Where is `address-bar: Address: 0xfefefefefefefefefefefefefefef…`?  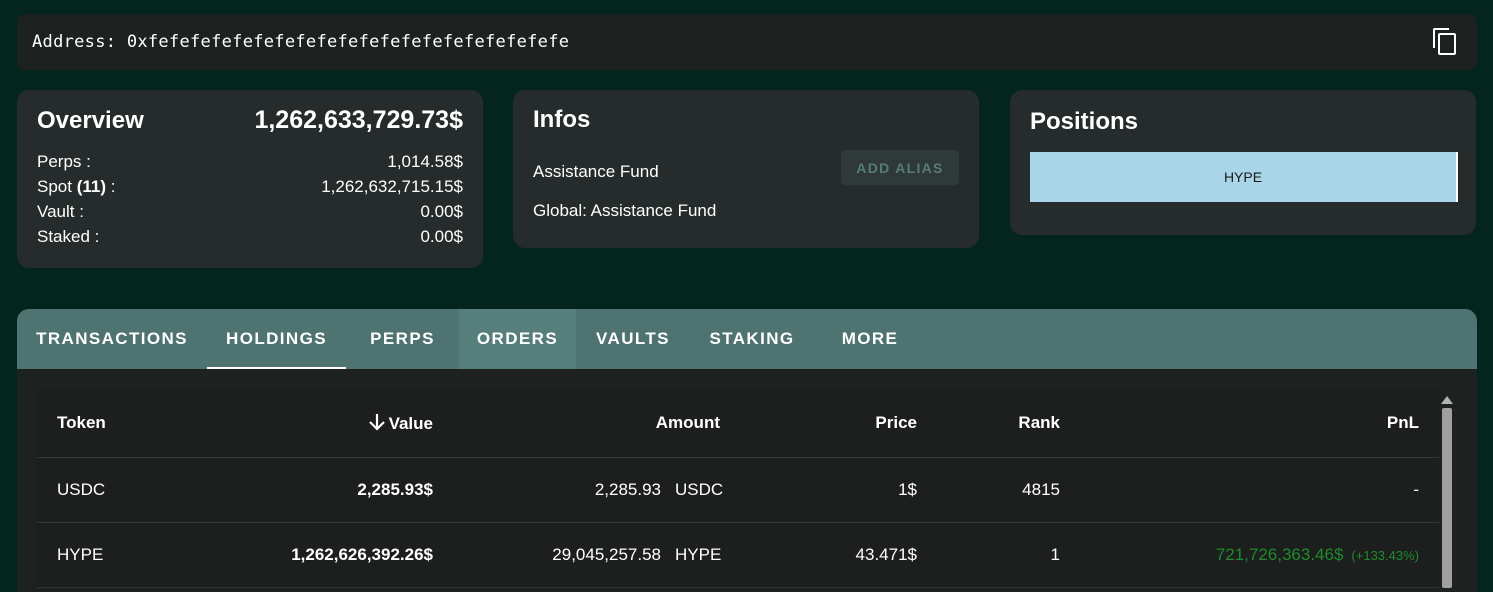
address-bar: Address: 0xfefefefefefefefefefefefefefef… is located at coordinates (747, 42).